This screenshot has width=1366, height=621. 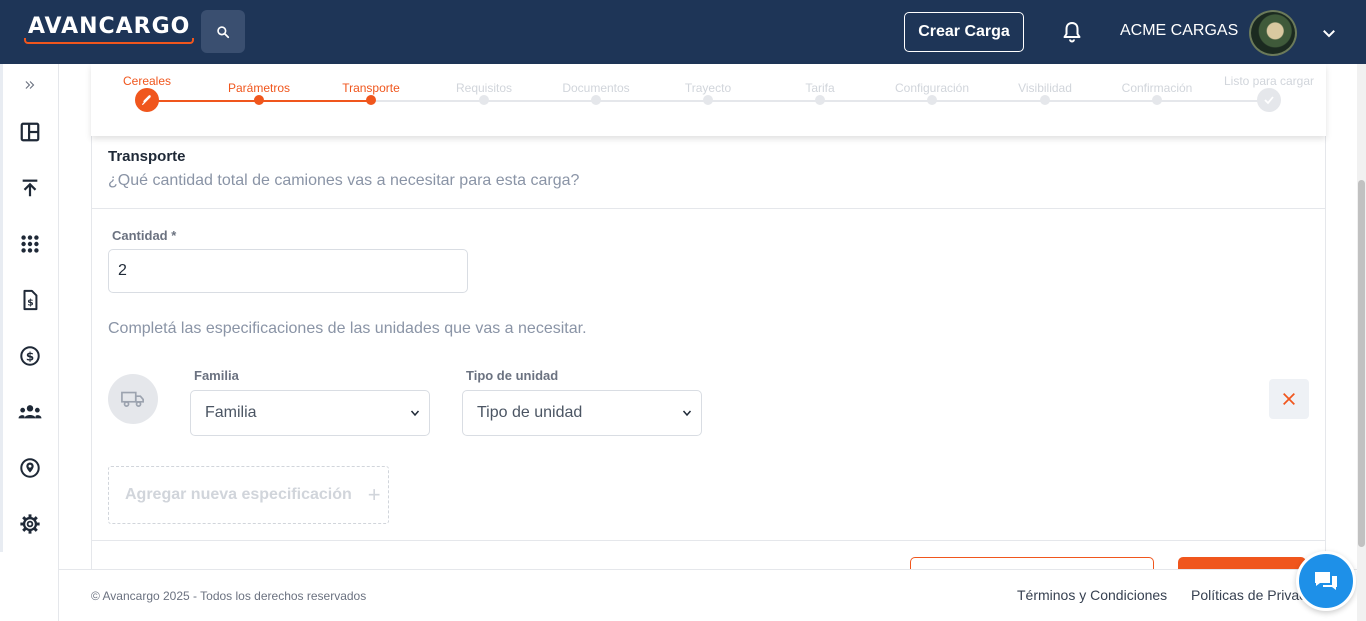 I want to click on avatar, so click(x=1273, y=33).